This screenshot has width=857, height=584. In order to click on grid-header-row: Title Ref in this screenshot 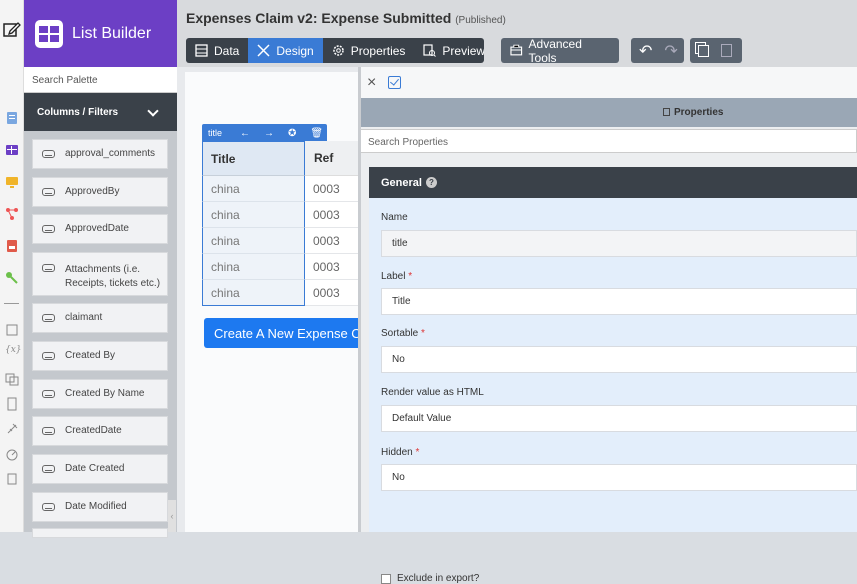, I will do `click(280, 158)`.